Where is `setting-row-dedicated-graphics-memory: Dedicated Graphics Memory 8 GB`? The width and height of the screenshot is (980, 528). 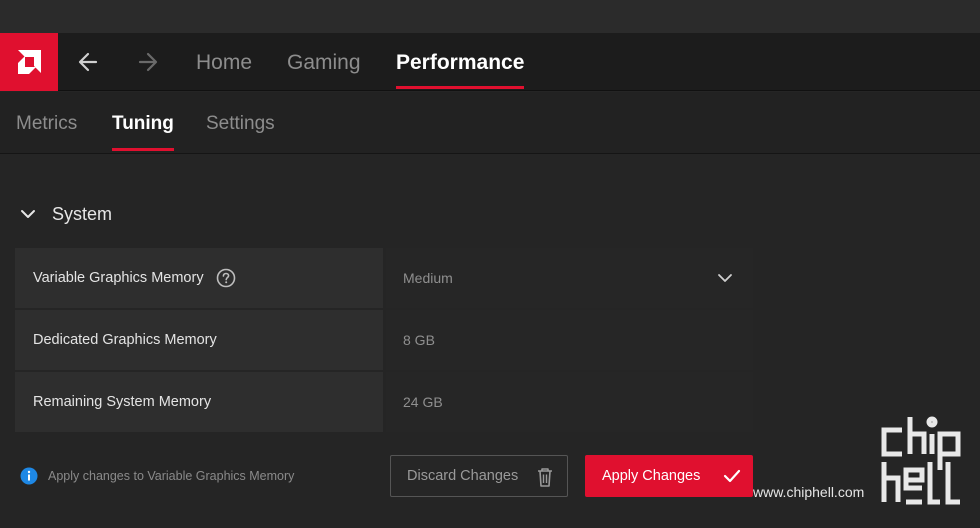 setting-row-dedicated-graphics-memory: Dedicated Graphics Memory 8 GB is located at coordinates (384, 340).